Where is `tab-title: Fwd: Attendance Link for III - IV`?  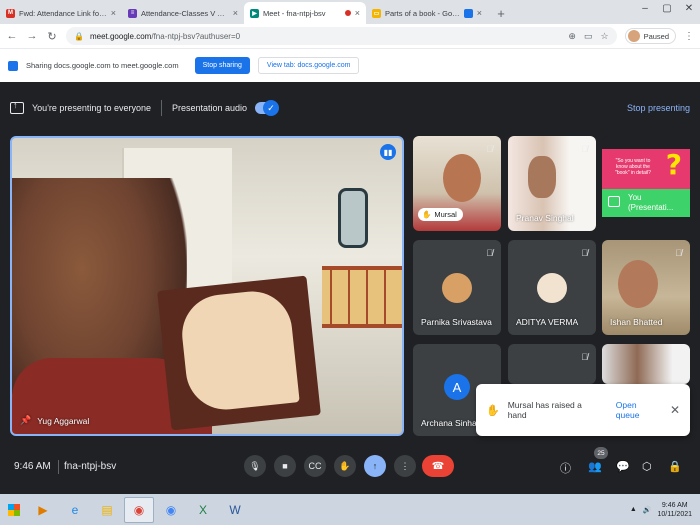
tab-title: Fwd: Attendance Link for III - IV is located at coordinates (63, 13).